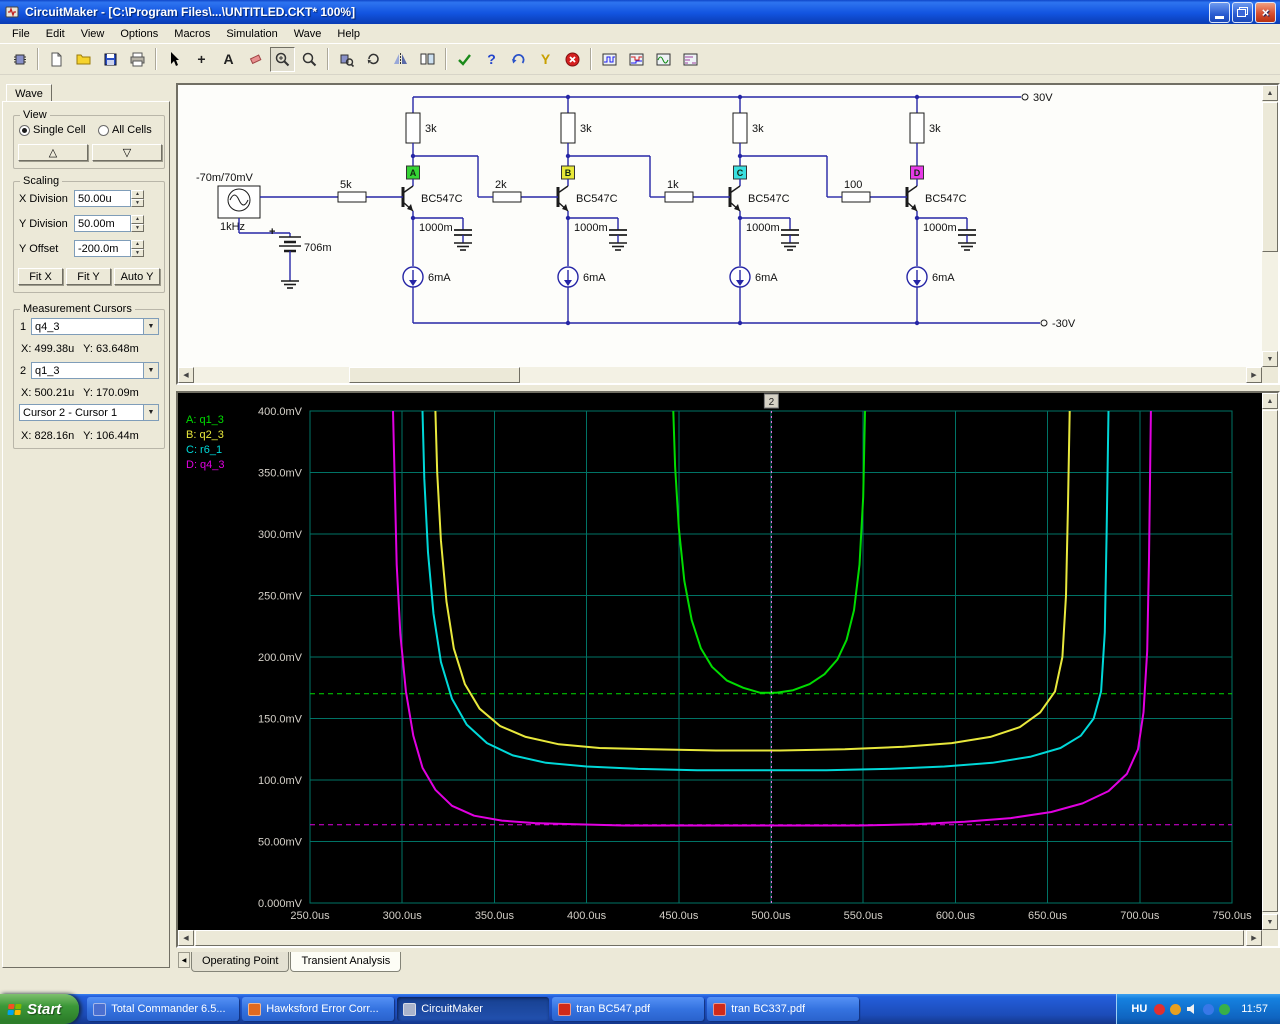  Describe the element at coordinates (348, 34) in the screenshot. I see `menu-help: Help` at that location.